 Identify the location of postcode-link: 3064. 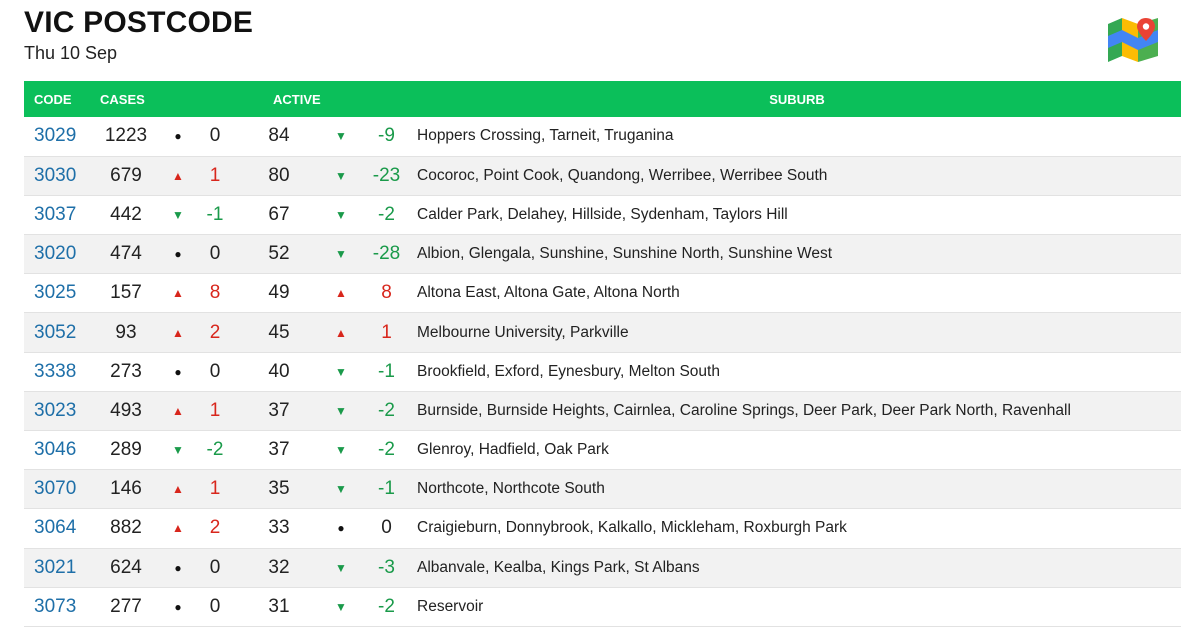
(57, 528).